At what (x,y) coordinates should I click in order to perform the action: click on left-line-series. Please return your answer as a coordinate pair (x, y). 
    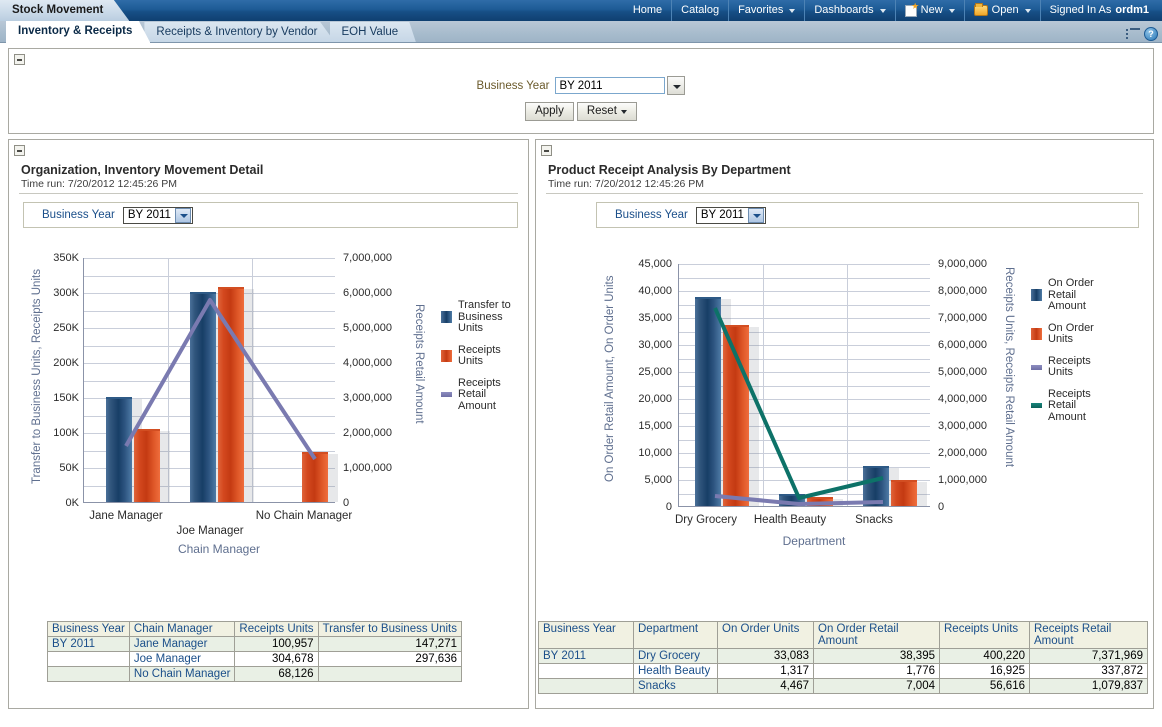
    Looking at the image, I should click on (220, 379).